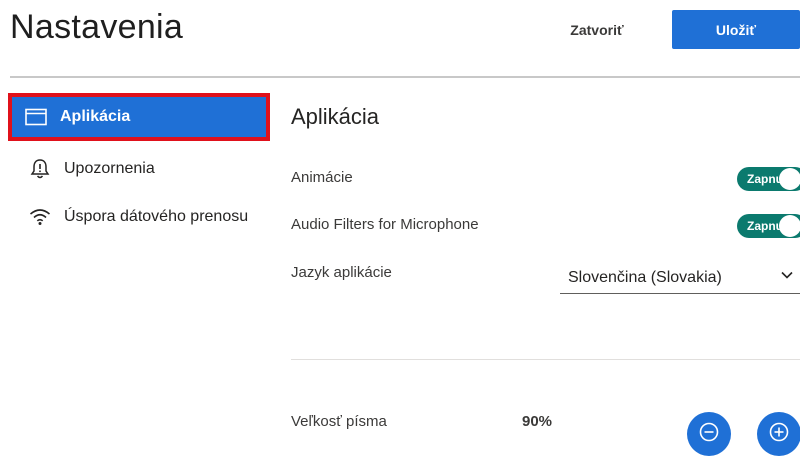 The width and height of the screenshot is (800, 456). What do you see at coordinates (339, 421) in the screenshot?
I see `font-size-label: Veľkosť písma` at bounding box center [339, 421].